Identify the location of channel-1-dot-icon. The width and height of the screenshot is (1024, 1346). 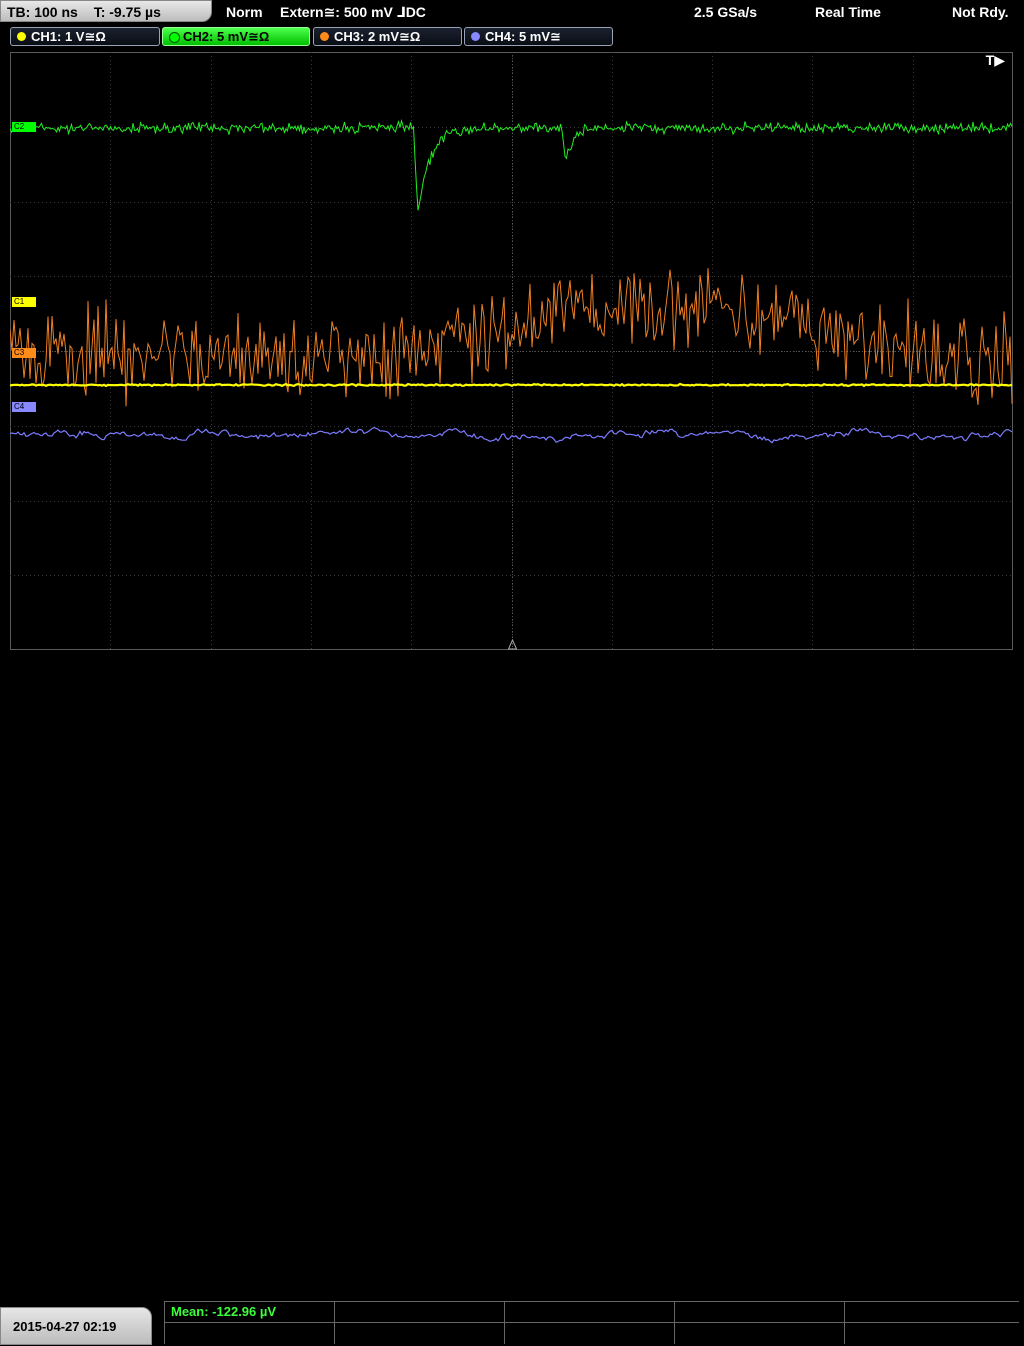
(21, 36).